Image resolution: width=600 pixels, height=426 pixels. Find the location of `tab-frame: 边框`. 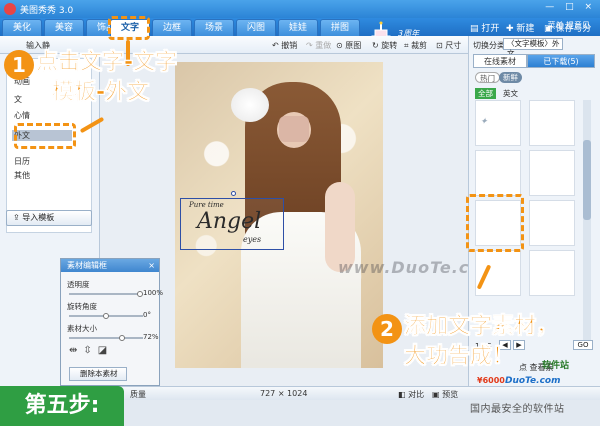

tab-frame: 边框 is located at coordinates (172, 27).